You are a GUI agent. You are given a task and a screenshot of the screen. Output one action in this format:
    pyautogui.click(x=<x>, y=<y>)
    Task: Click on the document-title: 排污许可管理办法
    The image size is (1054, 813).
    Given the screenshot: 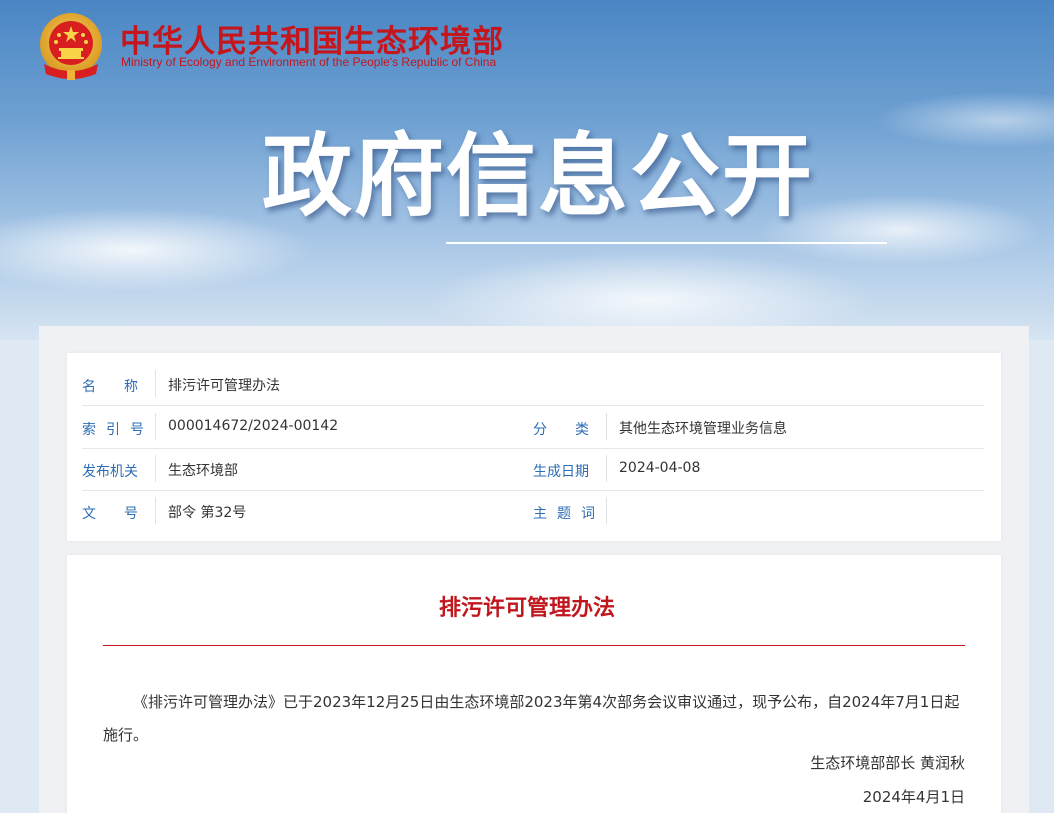 What is the action you would take?
    pyautogui.click(x=526, y=608)
    